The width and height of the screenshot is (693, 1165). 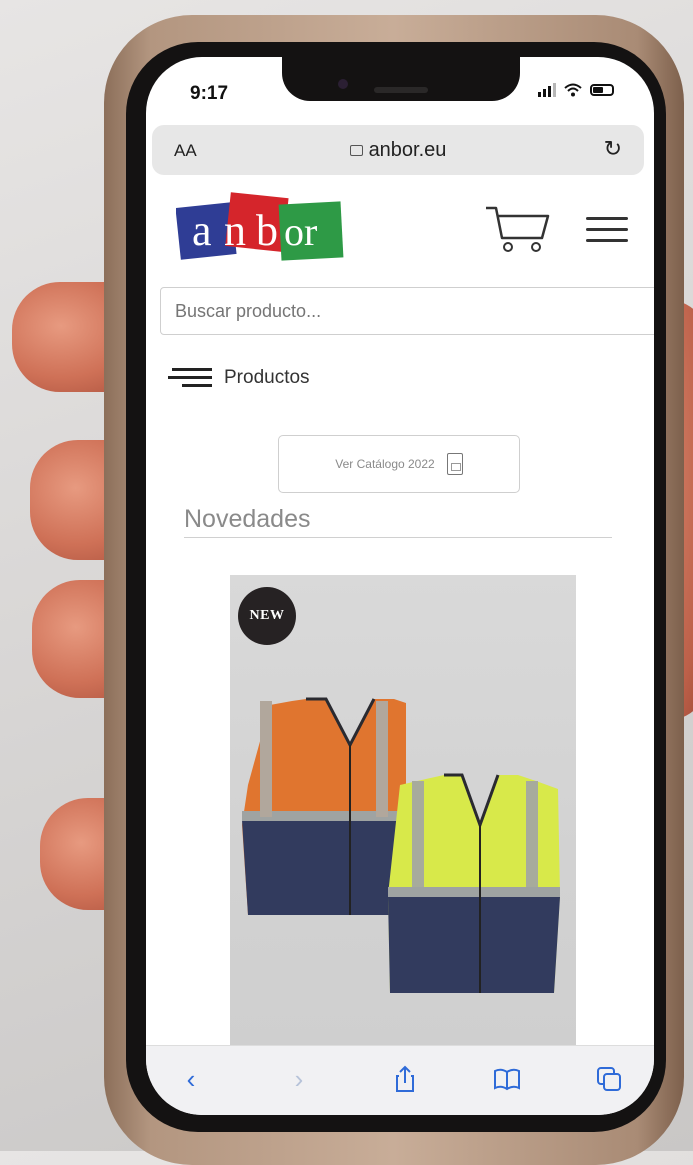 I want to click on bookmarks-icon, so click(x=507, y=1079).